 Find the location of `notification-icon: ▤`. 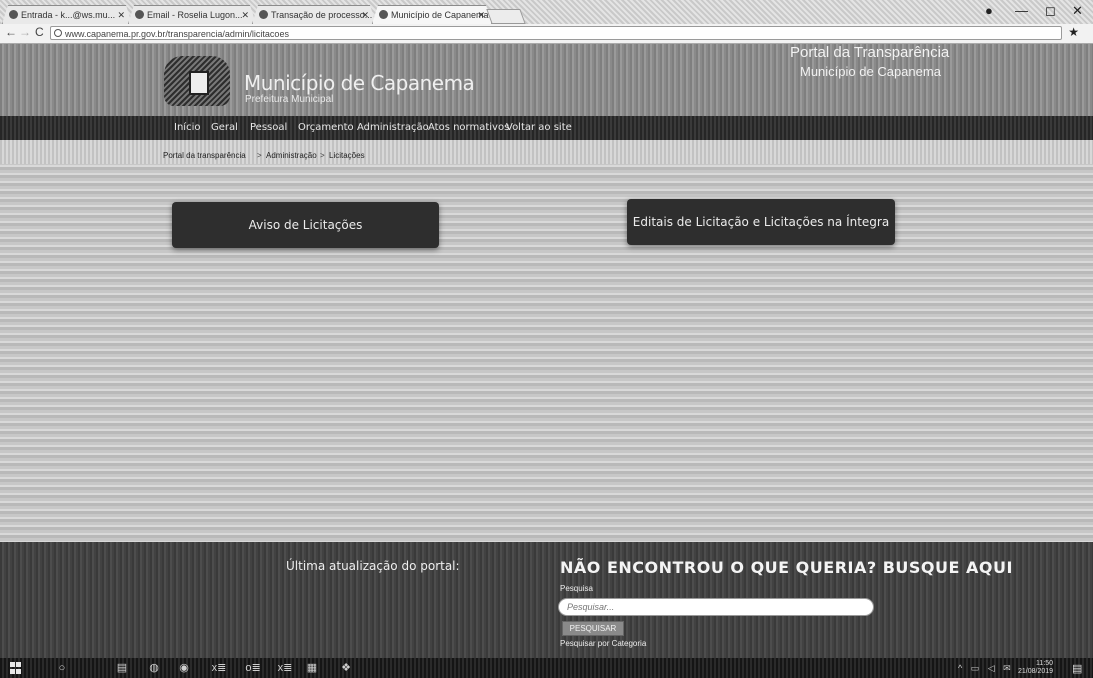

notification-icon: ▤ is located at coordinates (1077, 668).